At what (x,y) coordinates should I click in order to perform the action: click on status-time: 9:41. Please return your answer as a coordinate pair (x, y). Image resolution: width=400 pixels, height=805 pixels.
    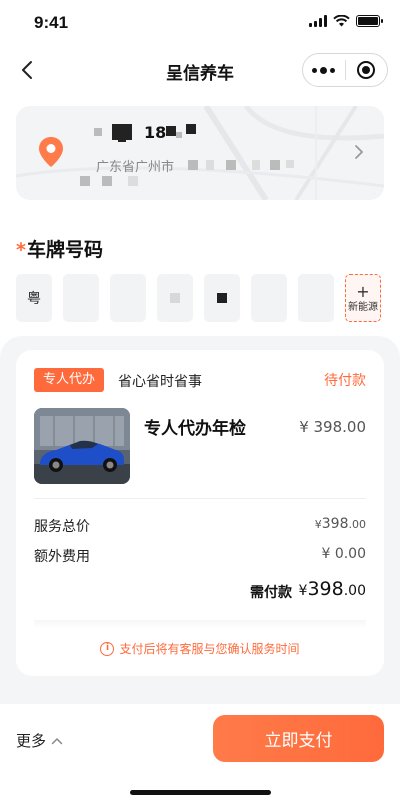
    Looking at the image, I should click on (51, 22).